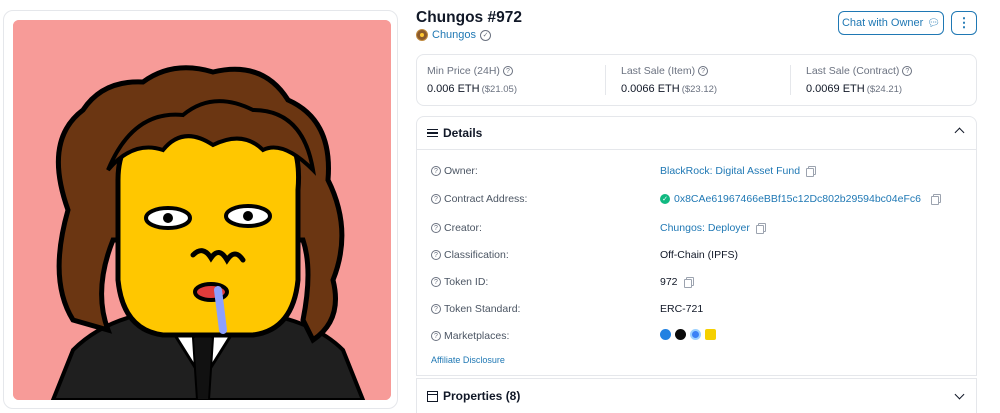  Describe the element at coordinates (482, 396) in the screenshot. I see `properties-heading: Properties (8)` at that location.